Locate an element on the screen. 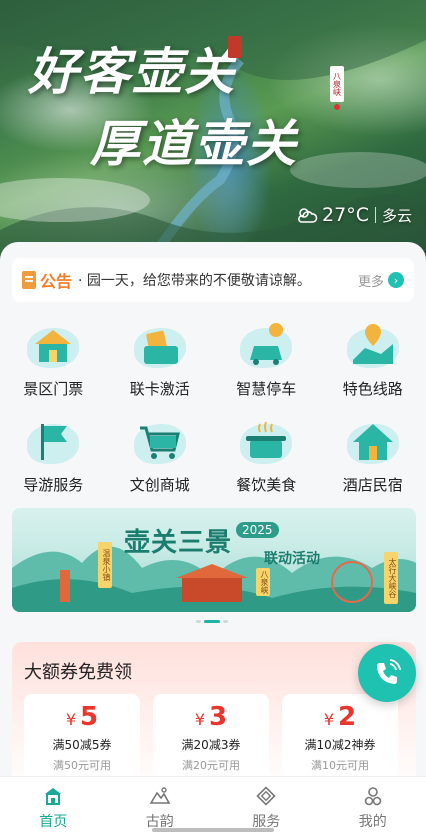  notice-label: 公告 is located at coordinates (56, 281).